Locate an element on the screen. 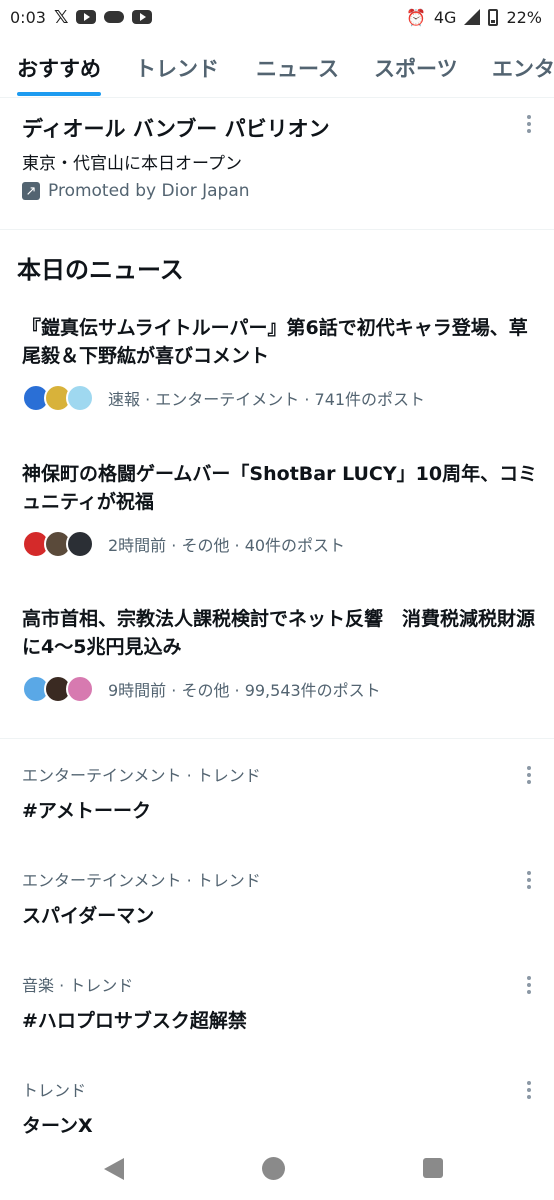 This screenshot has width=554, height=1200. battery-level: 22% is located at coordinates (524, 17).